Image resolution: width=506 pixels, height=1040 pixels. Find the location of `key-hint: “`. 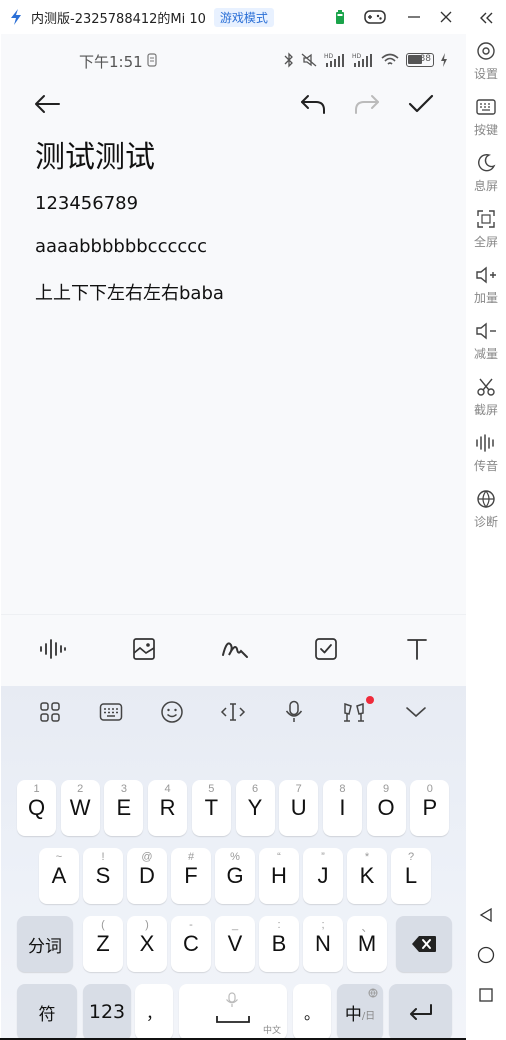

key-hint: “ is located at coordinates (279, 857).